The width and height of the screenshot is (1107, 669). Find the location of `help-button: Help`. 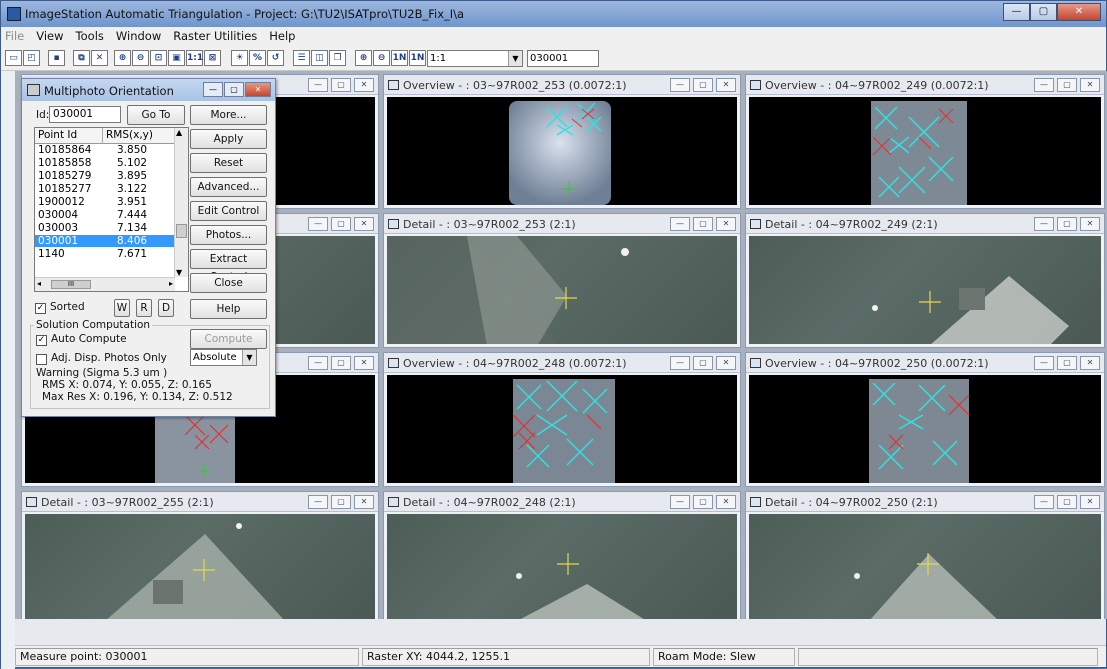

help-button: Help is located at coordinates (228, 309).